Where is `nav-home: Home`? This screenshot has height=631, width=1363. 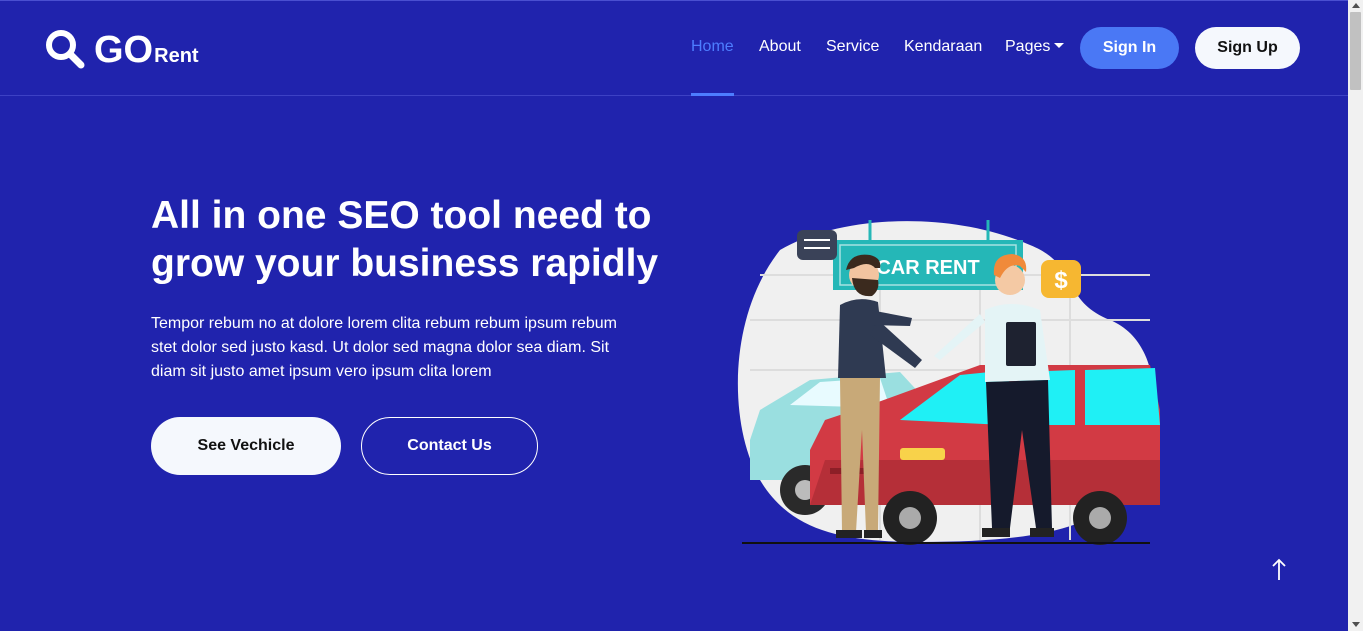
nav-home: Home is located at coordinates (712, 47).